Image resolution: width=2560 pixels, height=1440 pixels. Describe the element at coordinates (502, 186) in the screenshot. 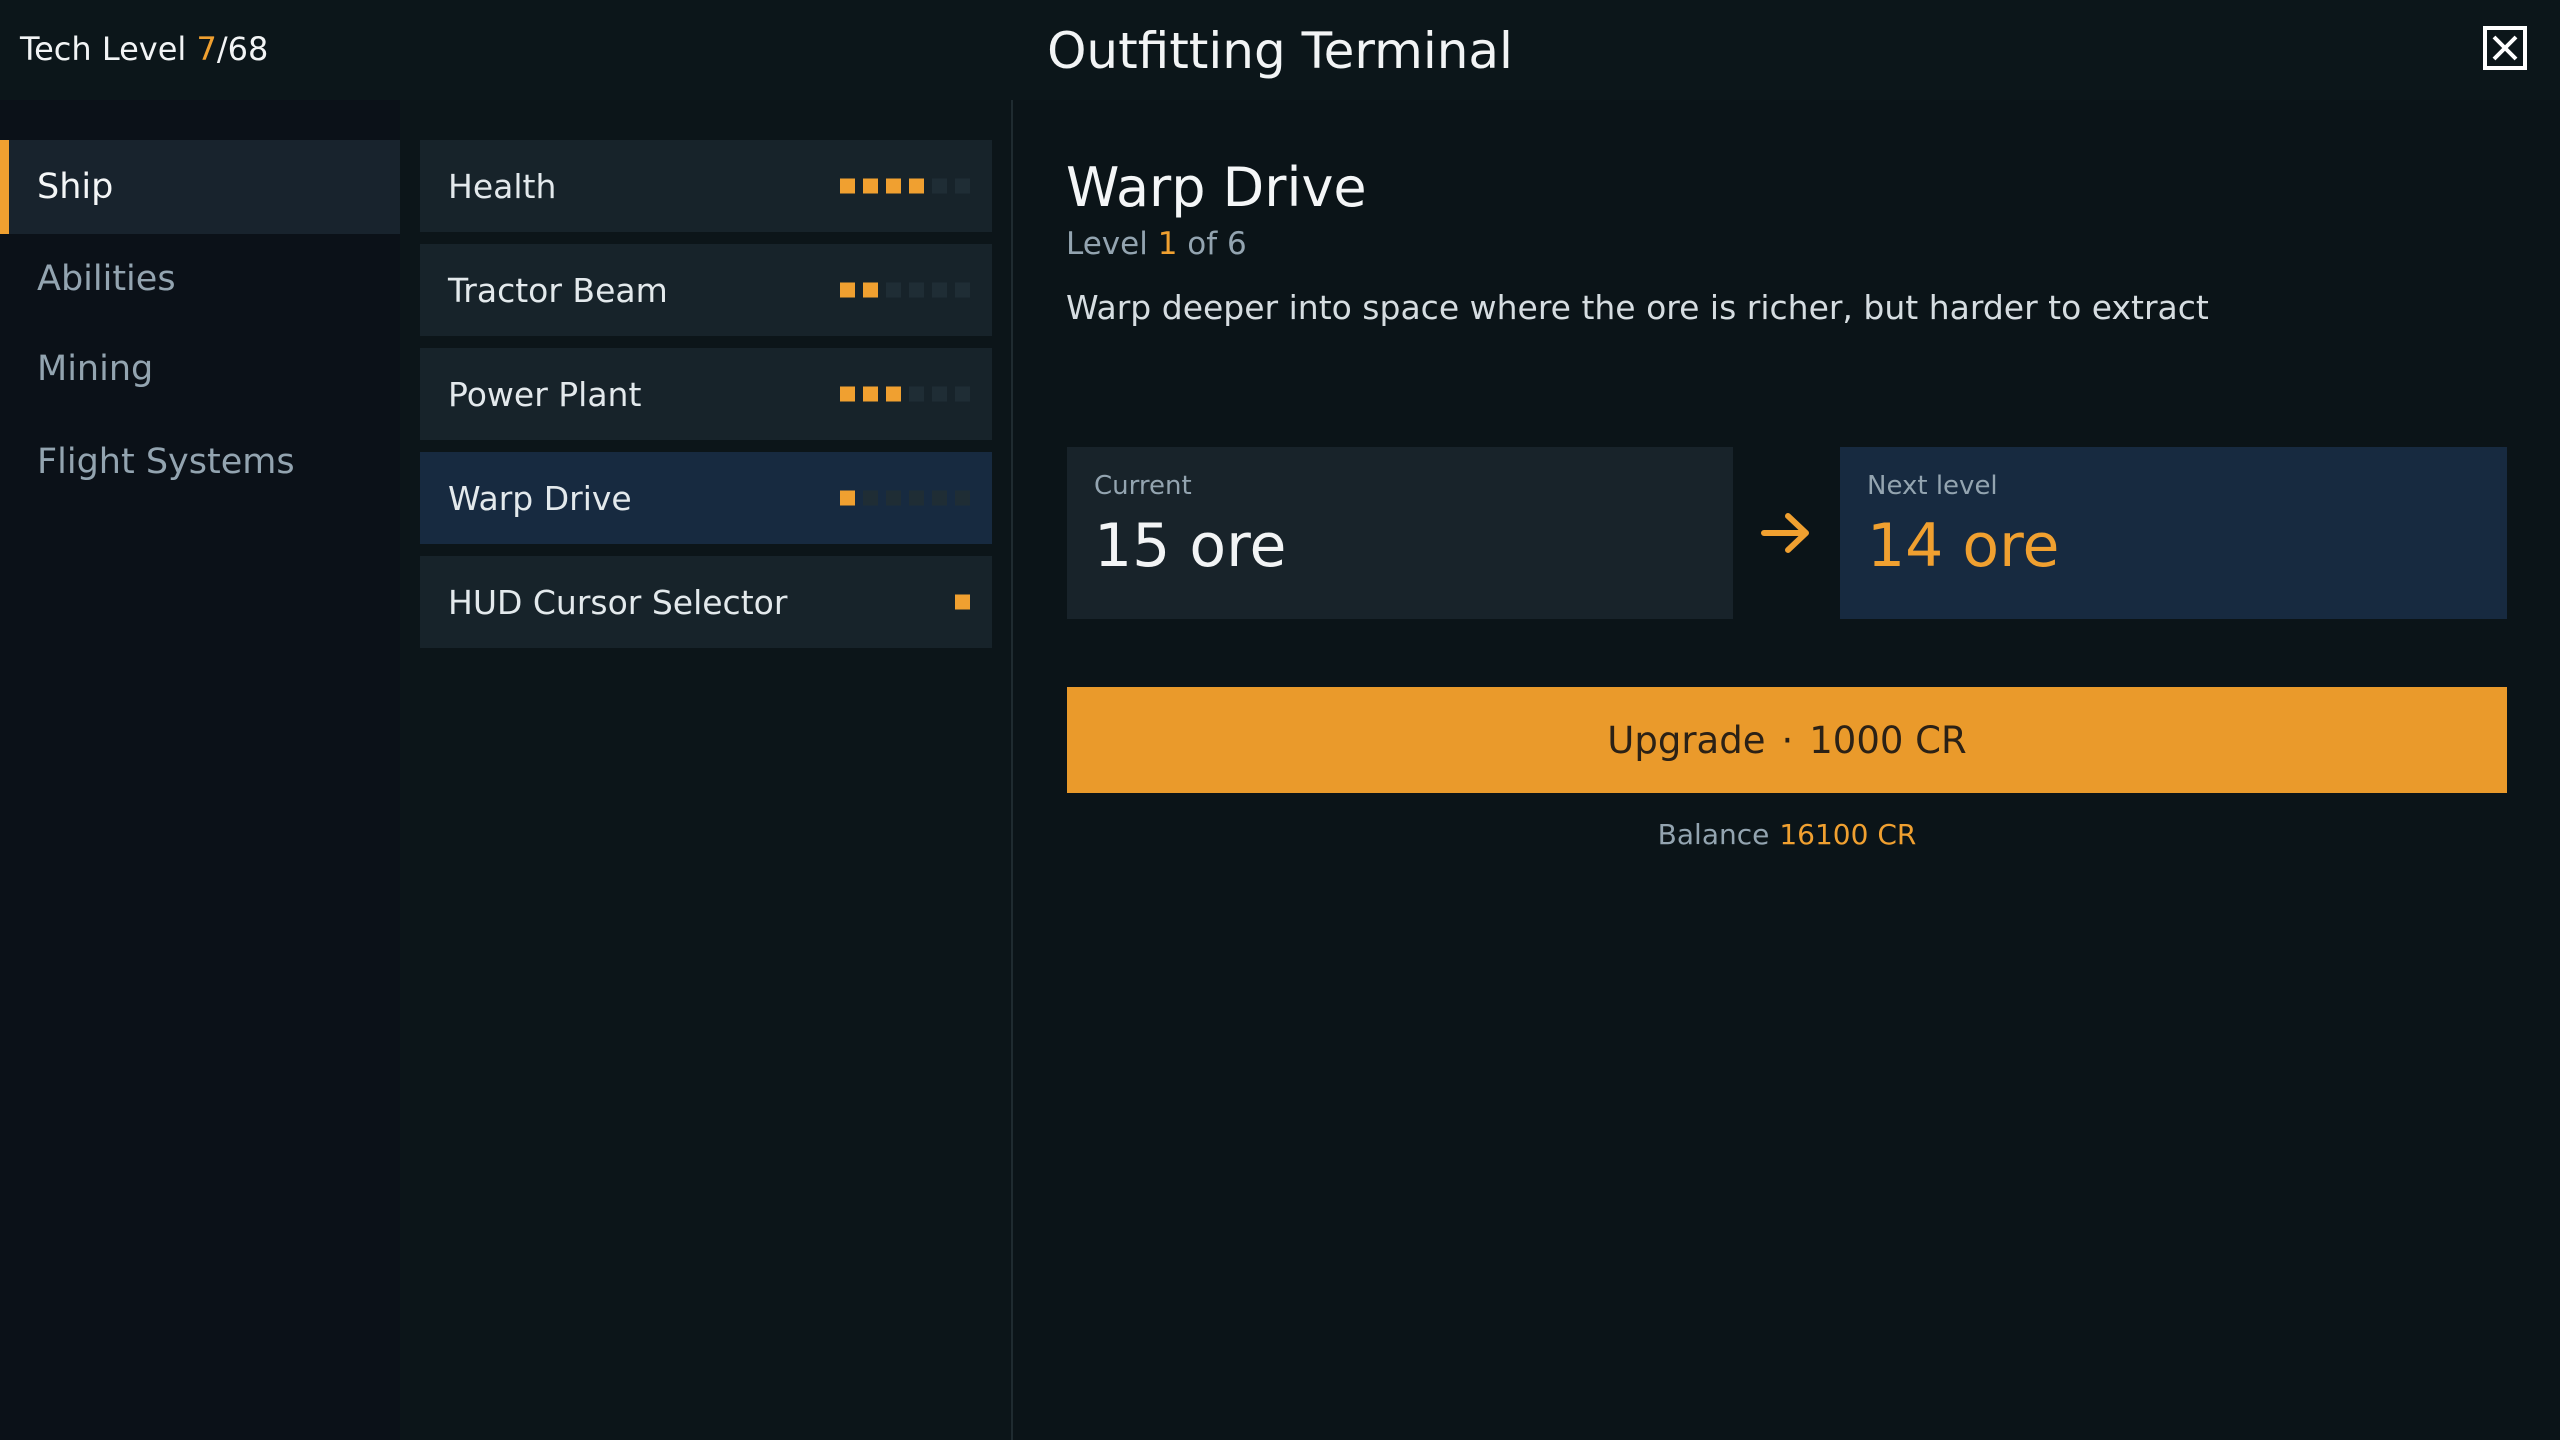

I see `upgrade-item-label: Health` at that location.